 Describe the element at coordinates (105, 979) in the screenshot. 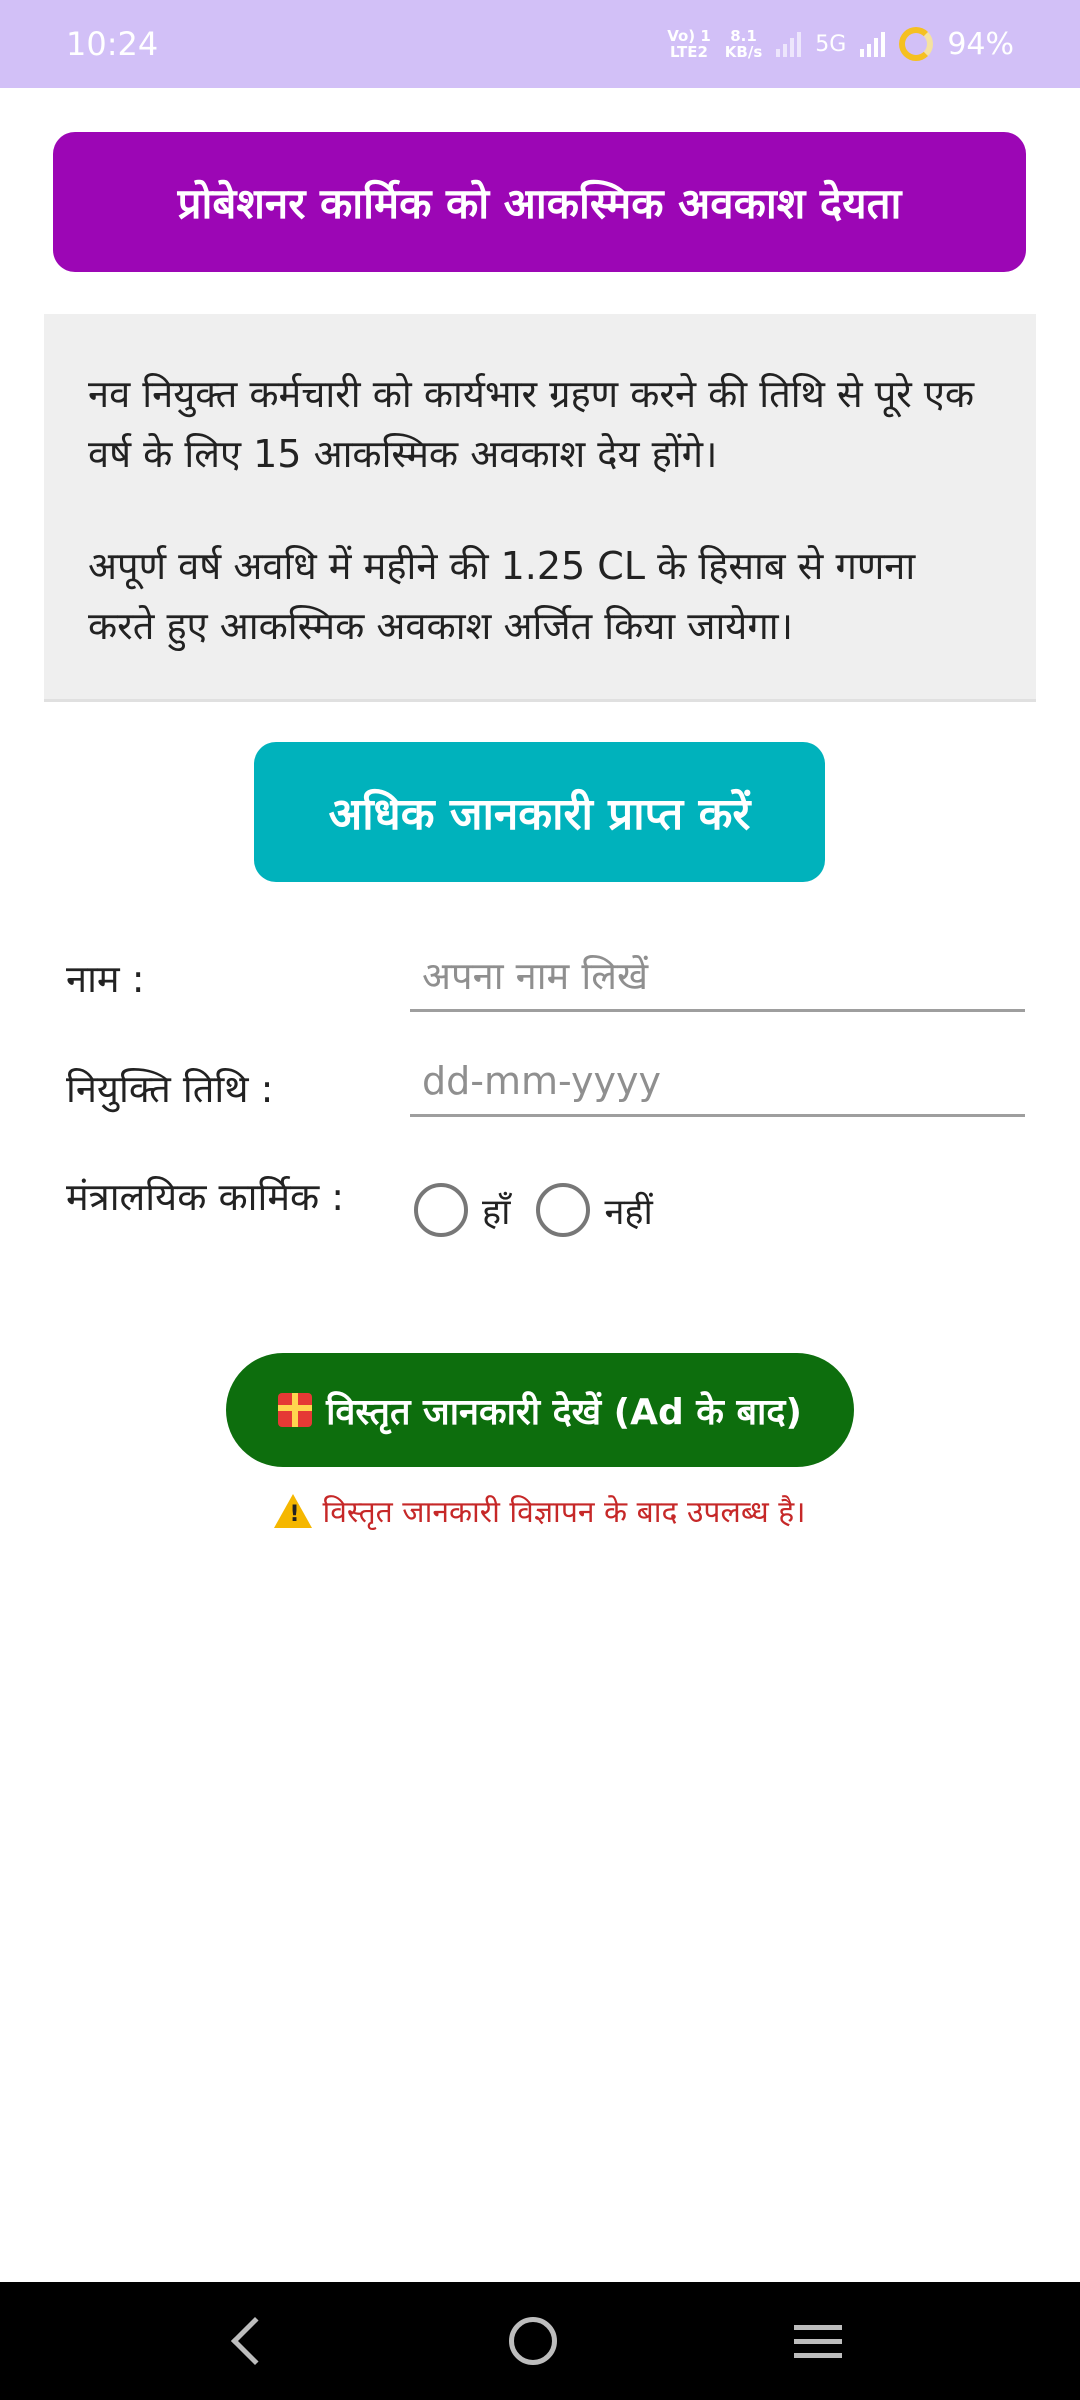

I see `name-label: नाम :` at that location.